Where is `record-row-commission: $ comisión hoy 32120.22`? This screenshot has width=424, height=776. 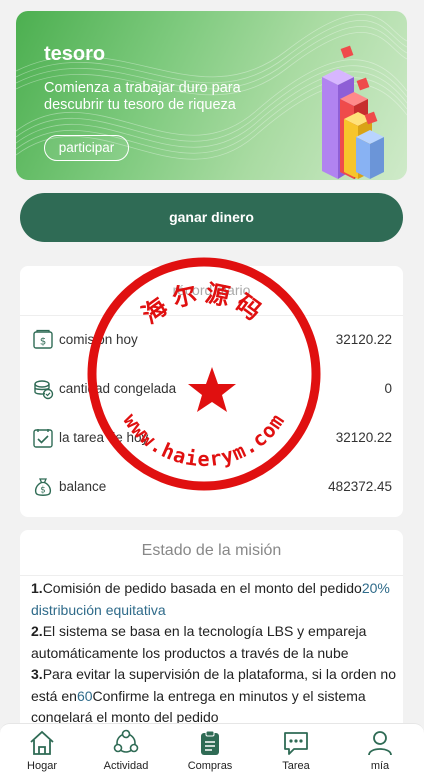
record-row-commission: $ comisión hoy 32120.22 is located at coordinates (211, 340).